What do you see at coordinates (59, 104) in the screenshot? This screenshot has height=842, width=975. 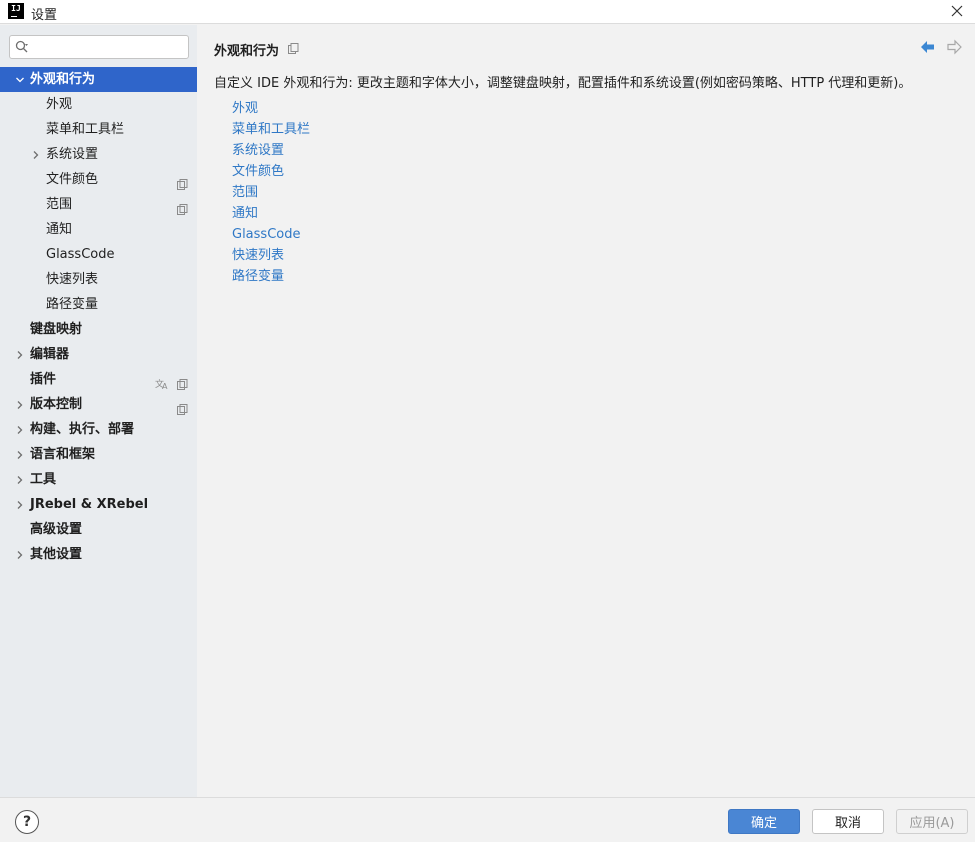 I see `sidebar-item-label: 外观` at bounding box center [59, 104].